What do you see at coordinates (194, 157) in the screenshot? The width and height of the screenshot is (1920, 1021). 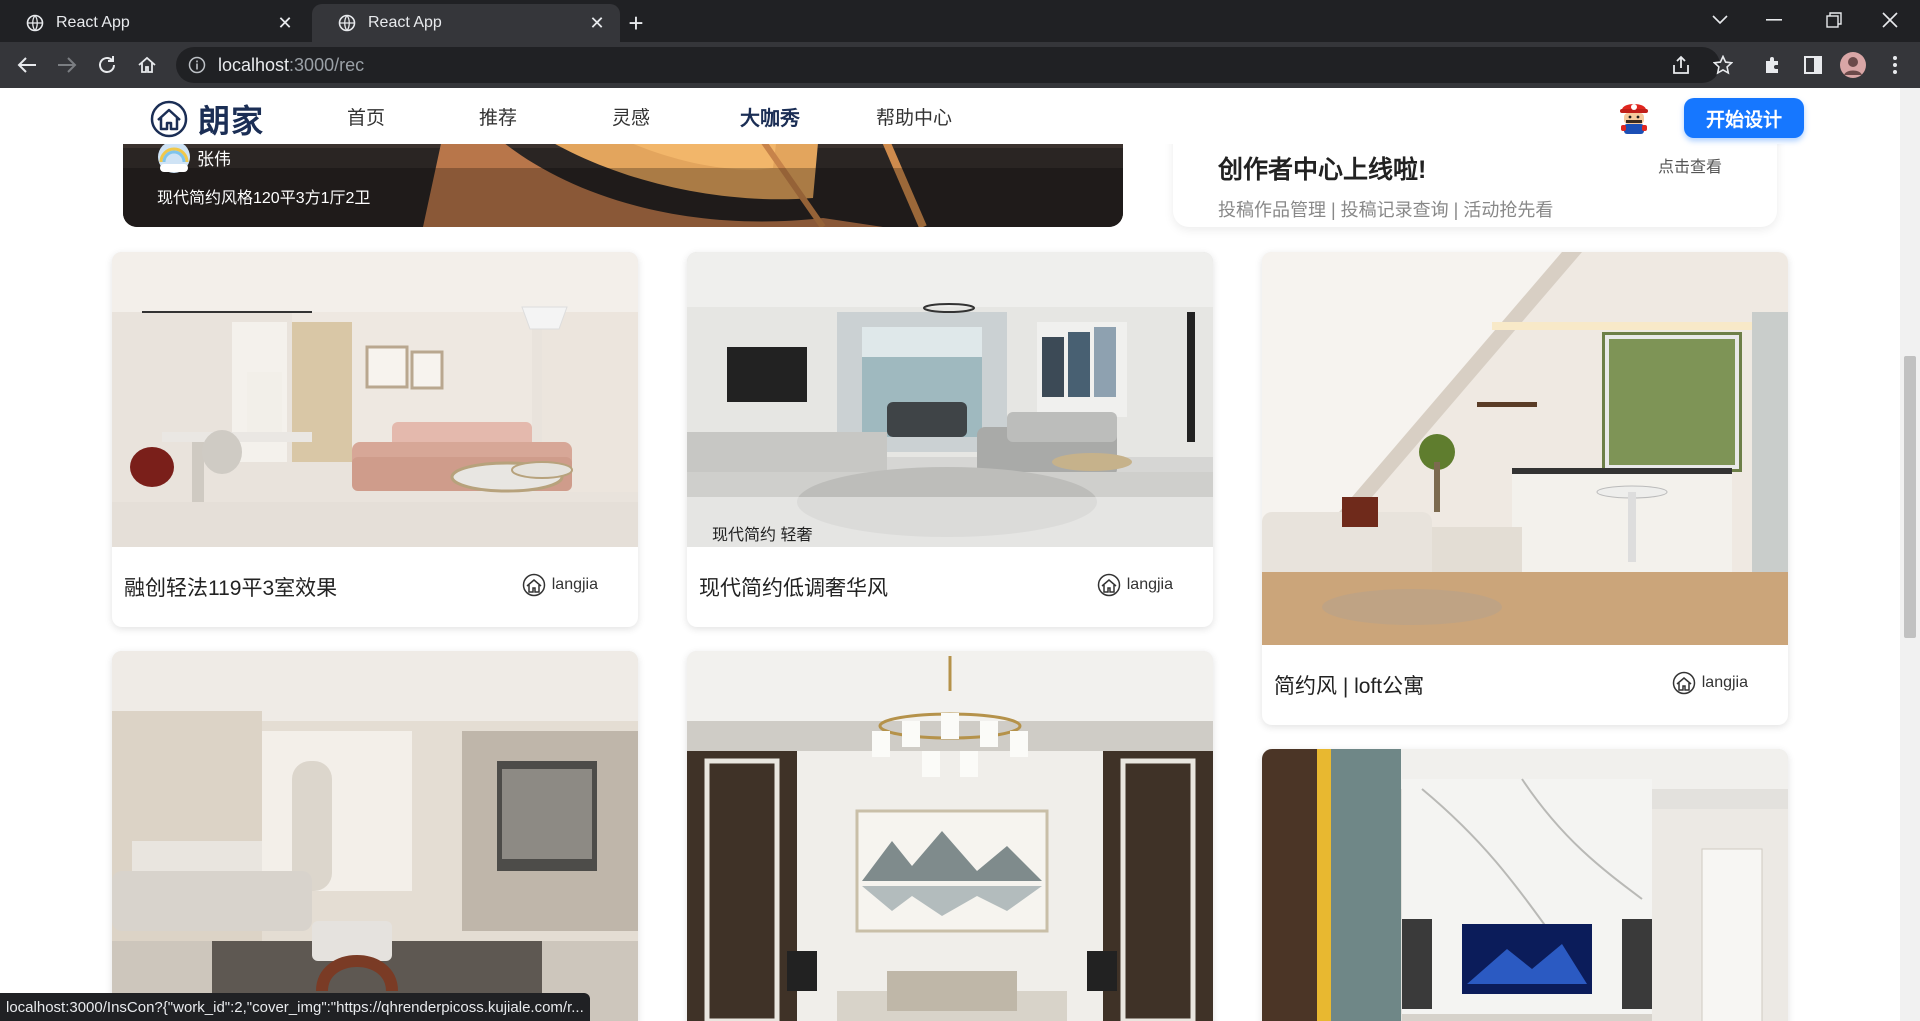 I see `banner-author: 张伟` at bounding box center [194, 157].